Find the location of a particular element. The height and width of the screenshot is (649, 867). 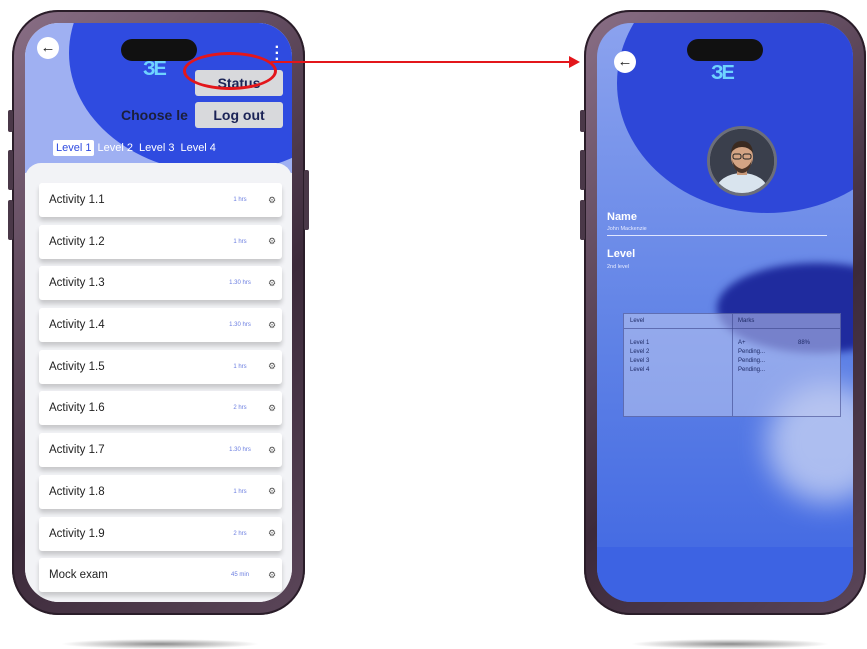

activity-row: Activity 1.9 2 hrs ⚙ is located at coordinates (160, 533).